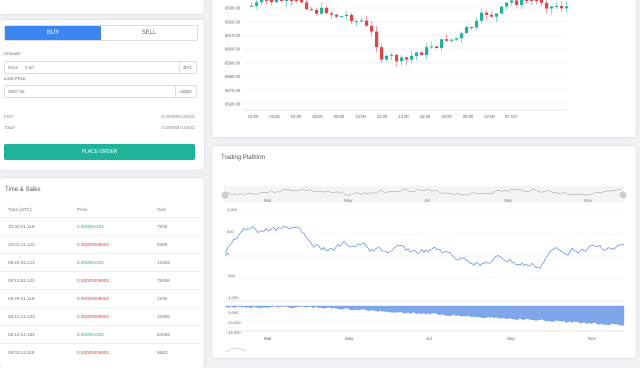  What do you see at coordinates (162, 226) in the screenshot?
I see `trade-size: 7845` at bounding box center [162, 226].